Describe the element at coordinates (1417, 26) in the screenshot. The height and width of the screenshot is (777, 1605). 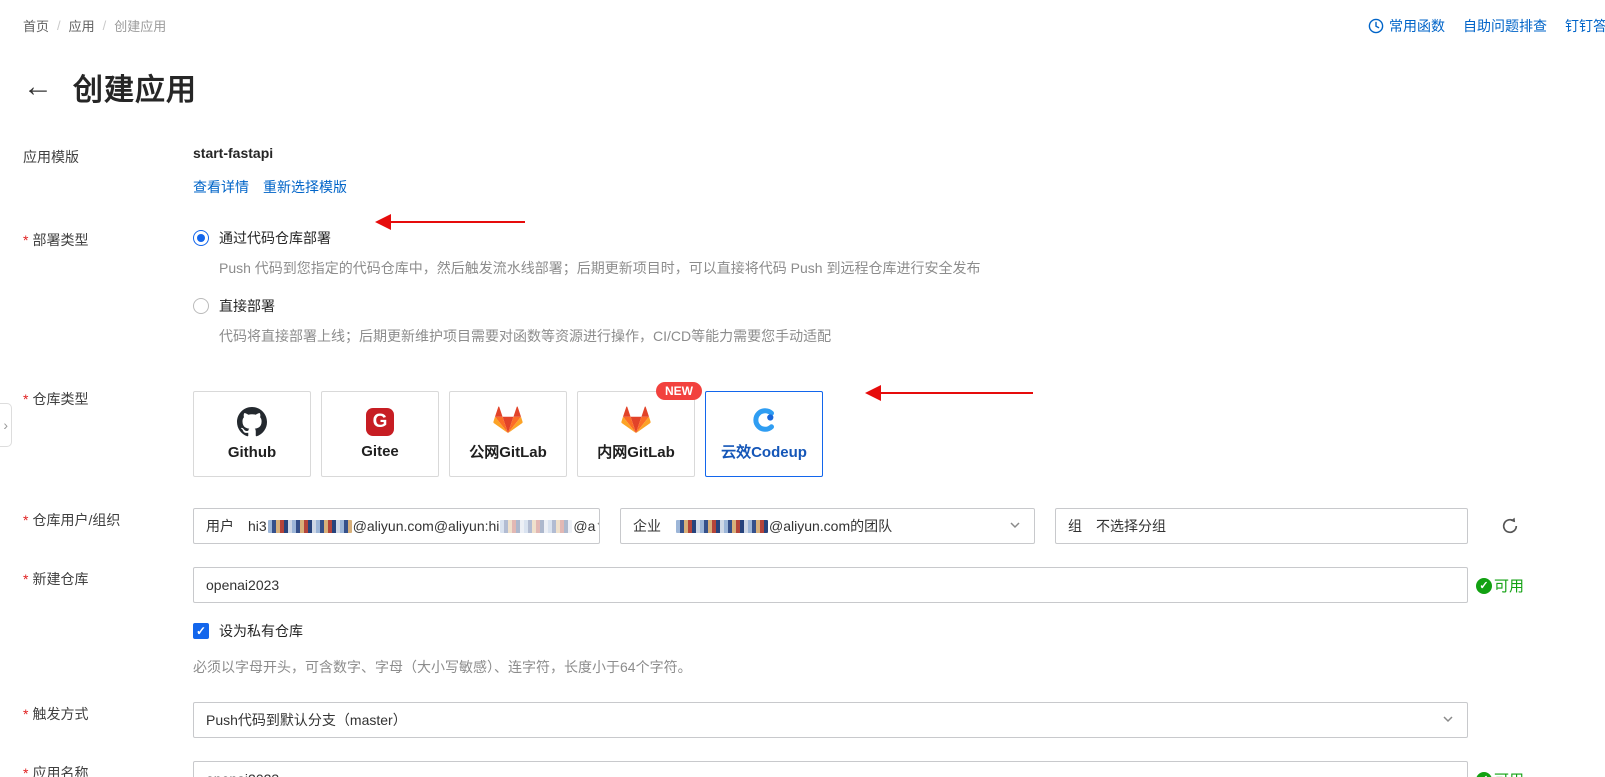
I see `common-functions-label: 常用函数` at that location.